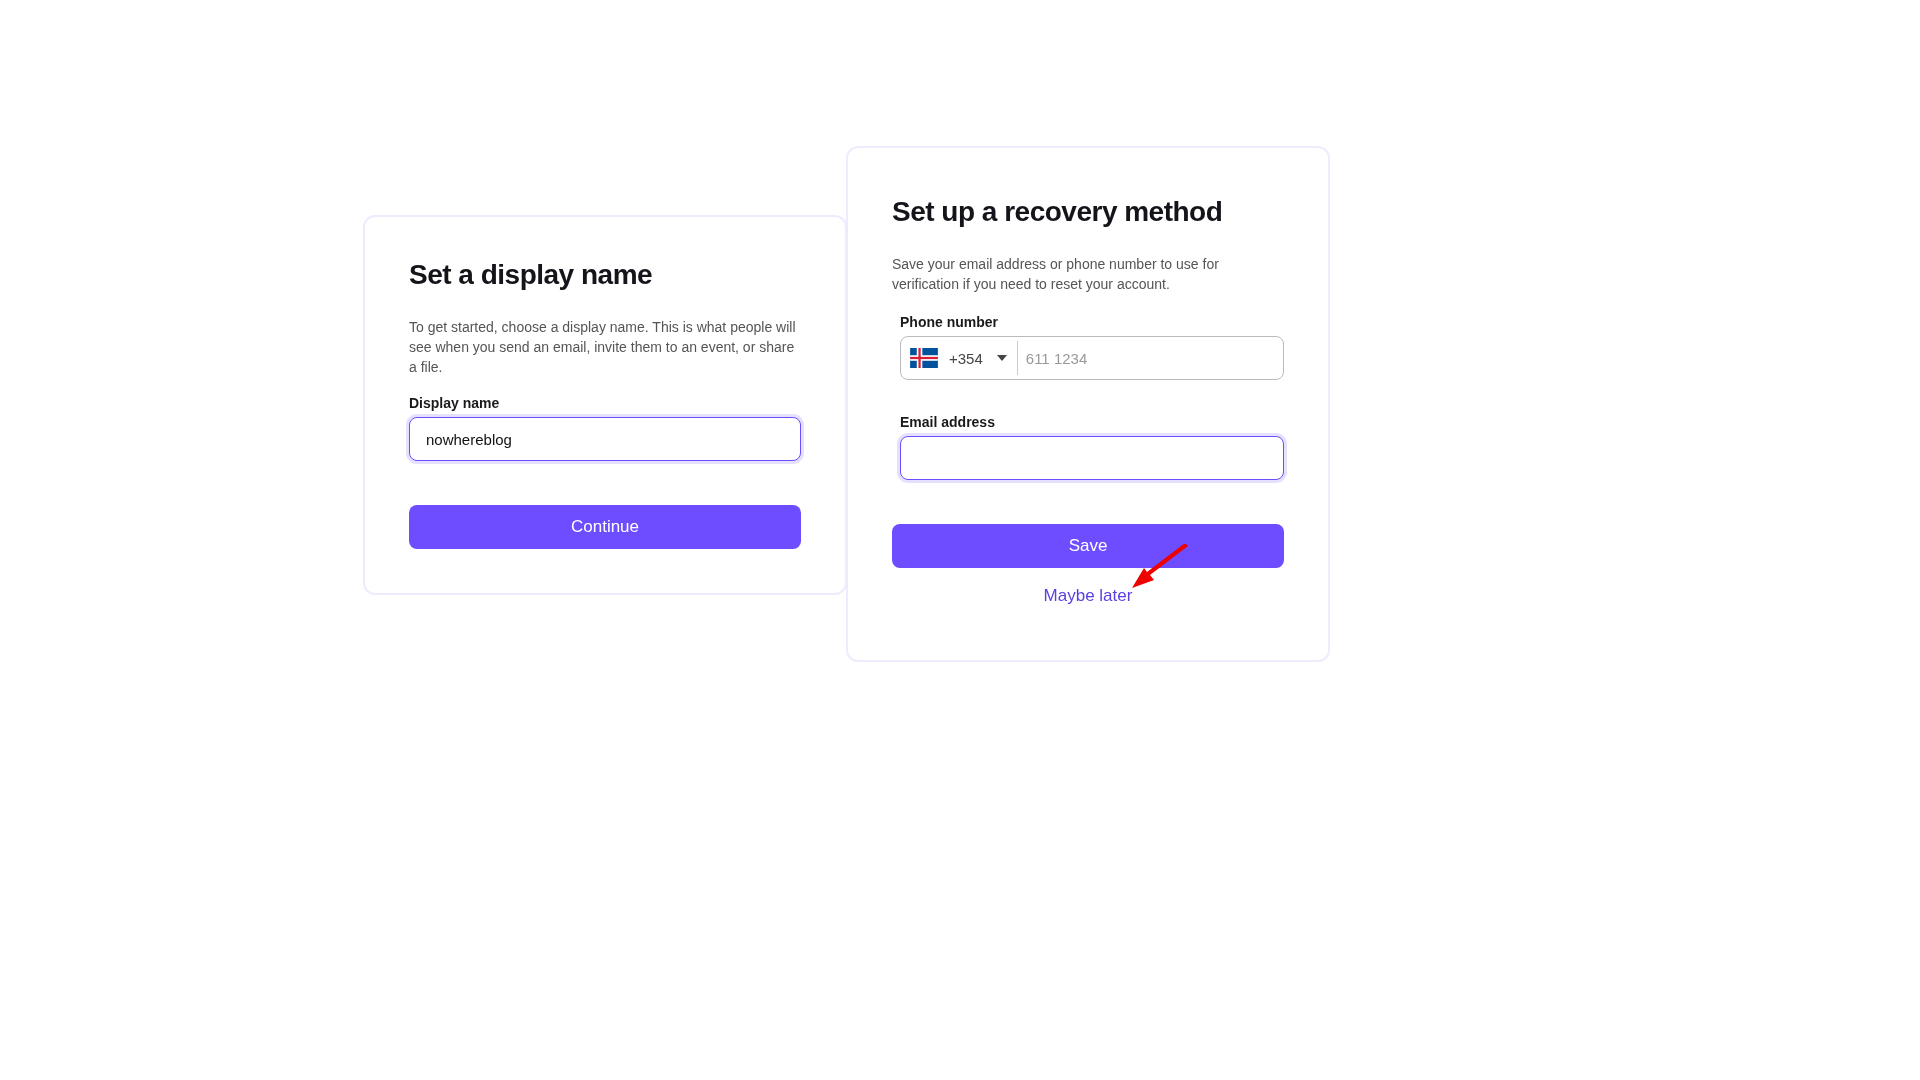 The width and height of the screenshot is (1920, 1080). Describe the element at coordinates (1092, 358) in the screenshot. I see `phone-field: +354 611 1234` at that location.